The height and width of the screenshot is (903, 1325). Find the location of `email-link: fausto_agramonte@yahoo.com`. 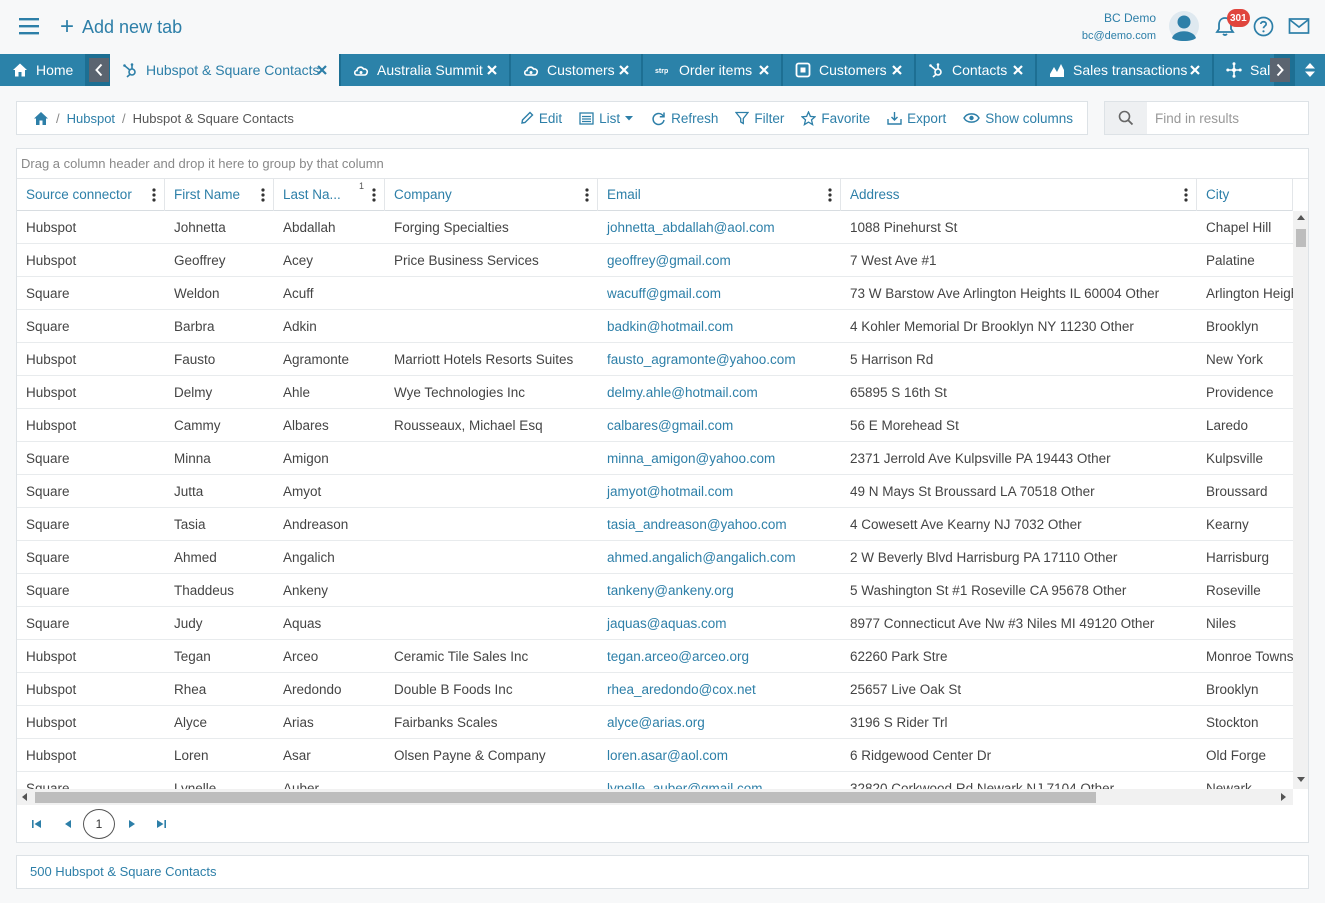

email-link: fausto_agramonte@yahoo.com is located at coordinates (719, 359).